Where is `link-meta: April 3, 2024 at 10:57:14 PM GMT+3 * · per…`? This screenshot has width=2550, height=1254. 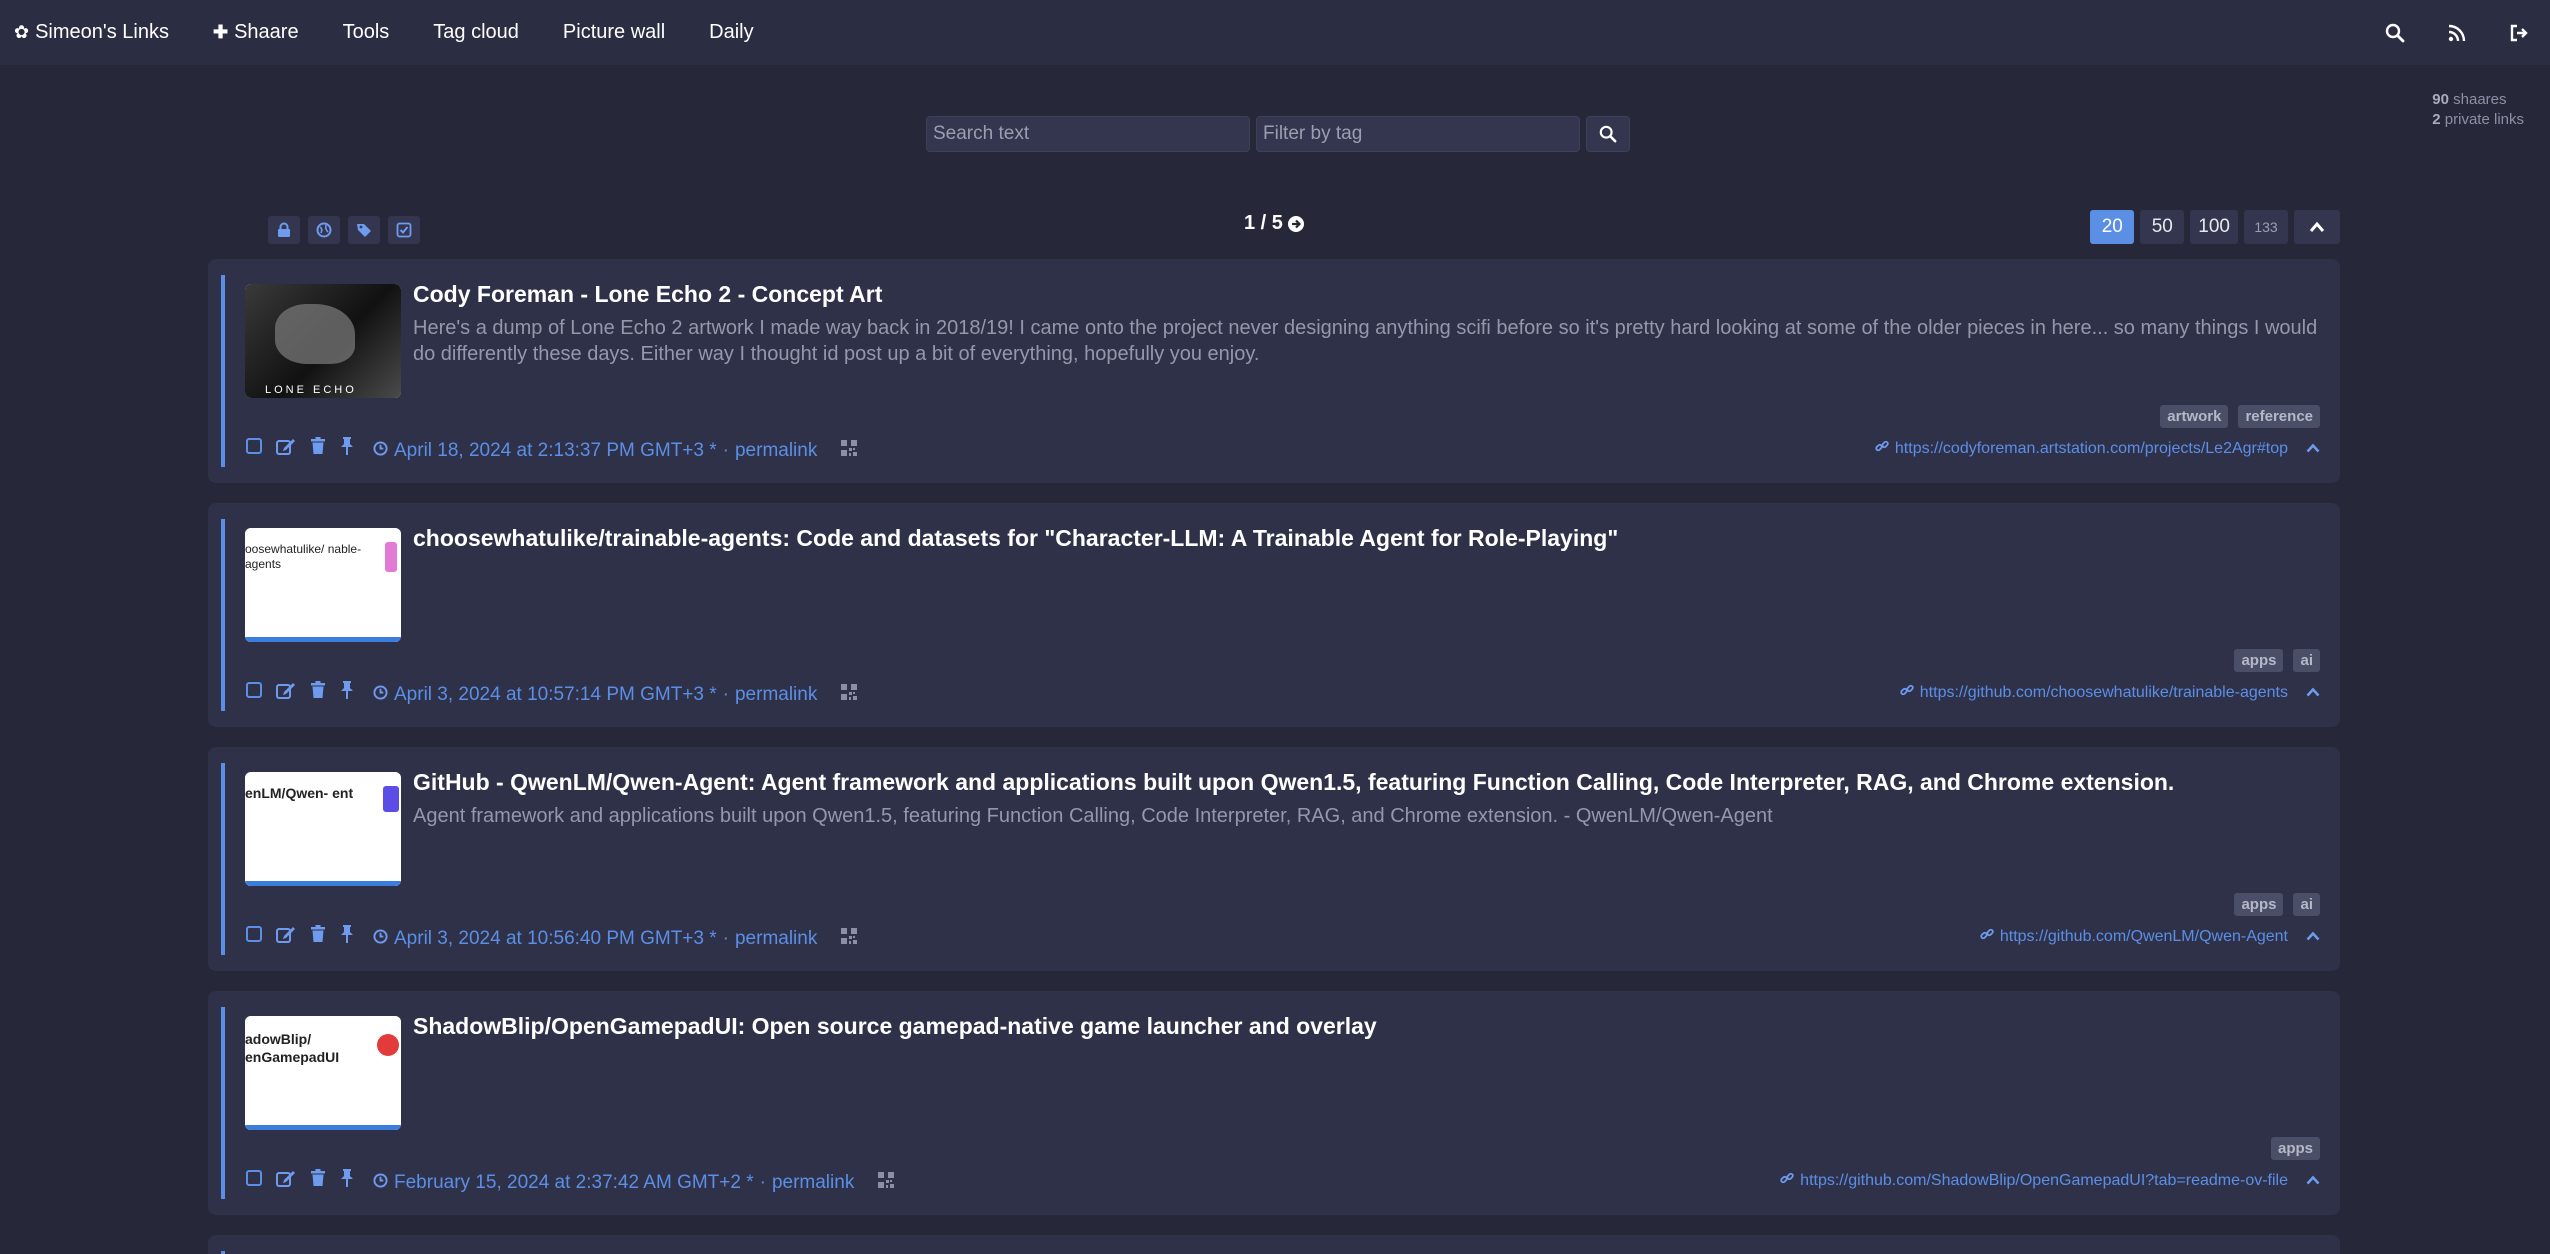 link-meta: April 3, 2024 at 10:57:14 PM GMT+3 * · per… is located at coordinates (615, 695).